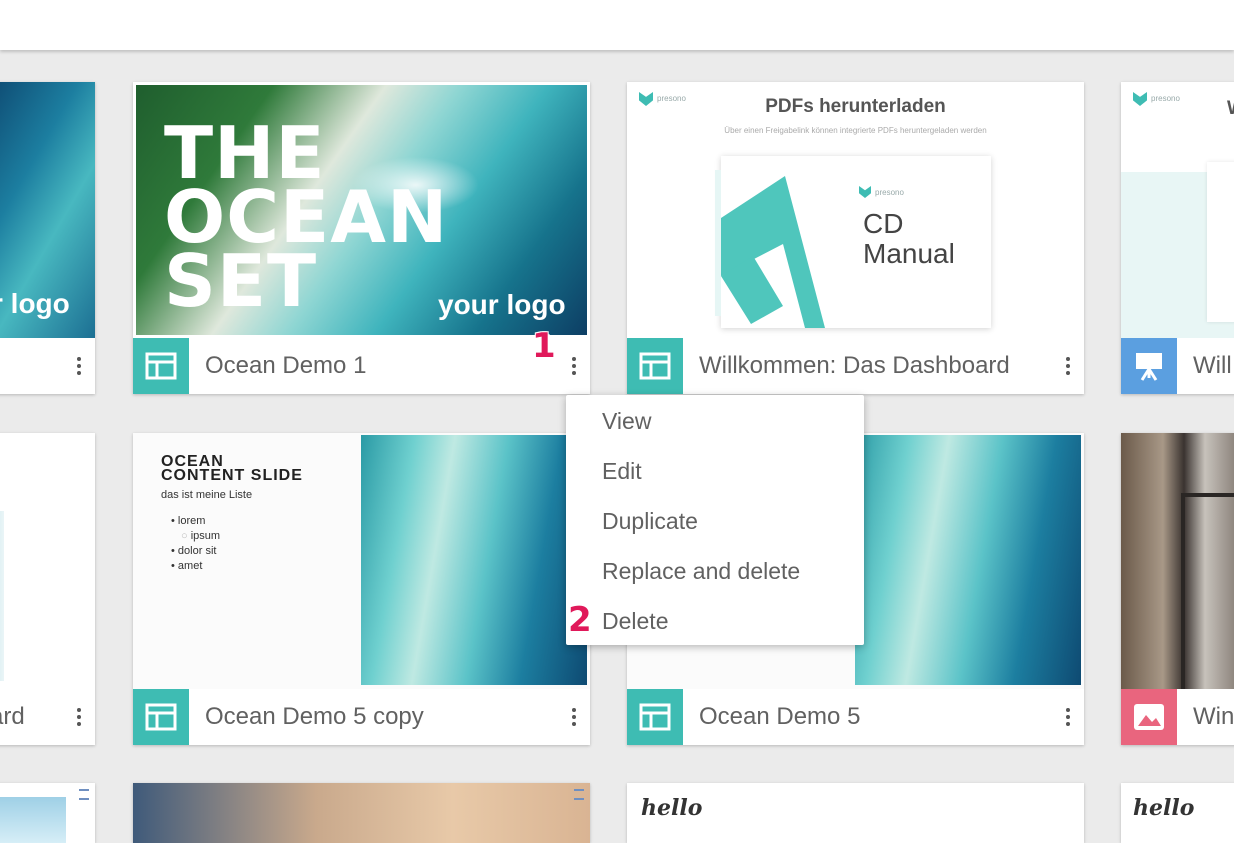 This screenshot has height=843, width=1234. Describe the element at coordinates (1140, 99) in the screenshot. I see `brand-logo` at that location.